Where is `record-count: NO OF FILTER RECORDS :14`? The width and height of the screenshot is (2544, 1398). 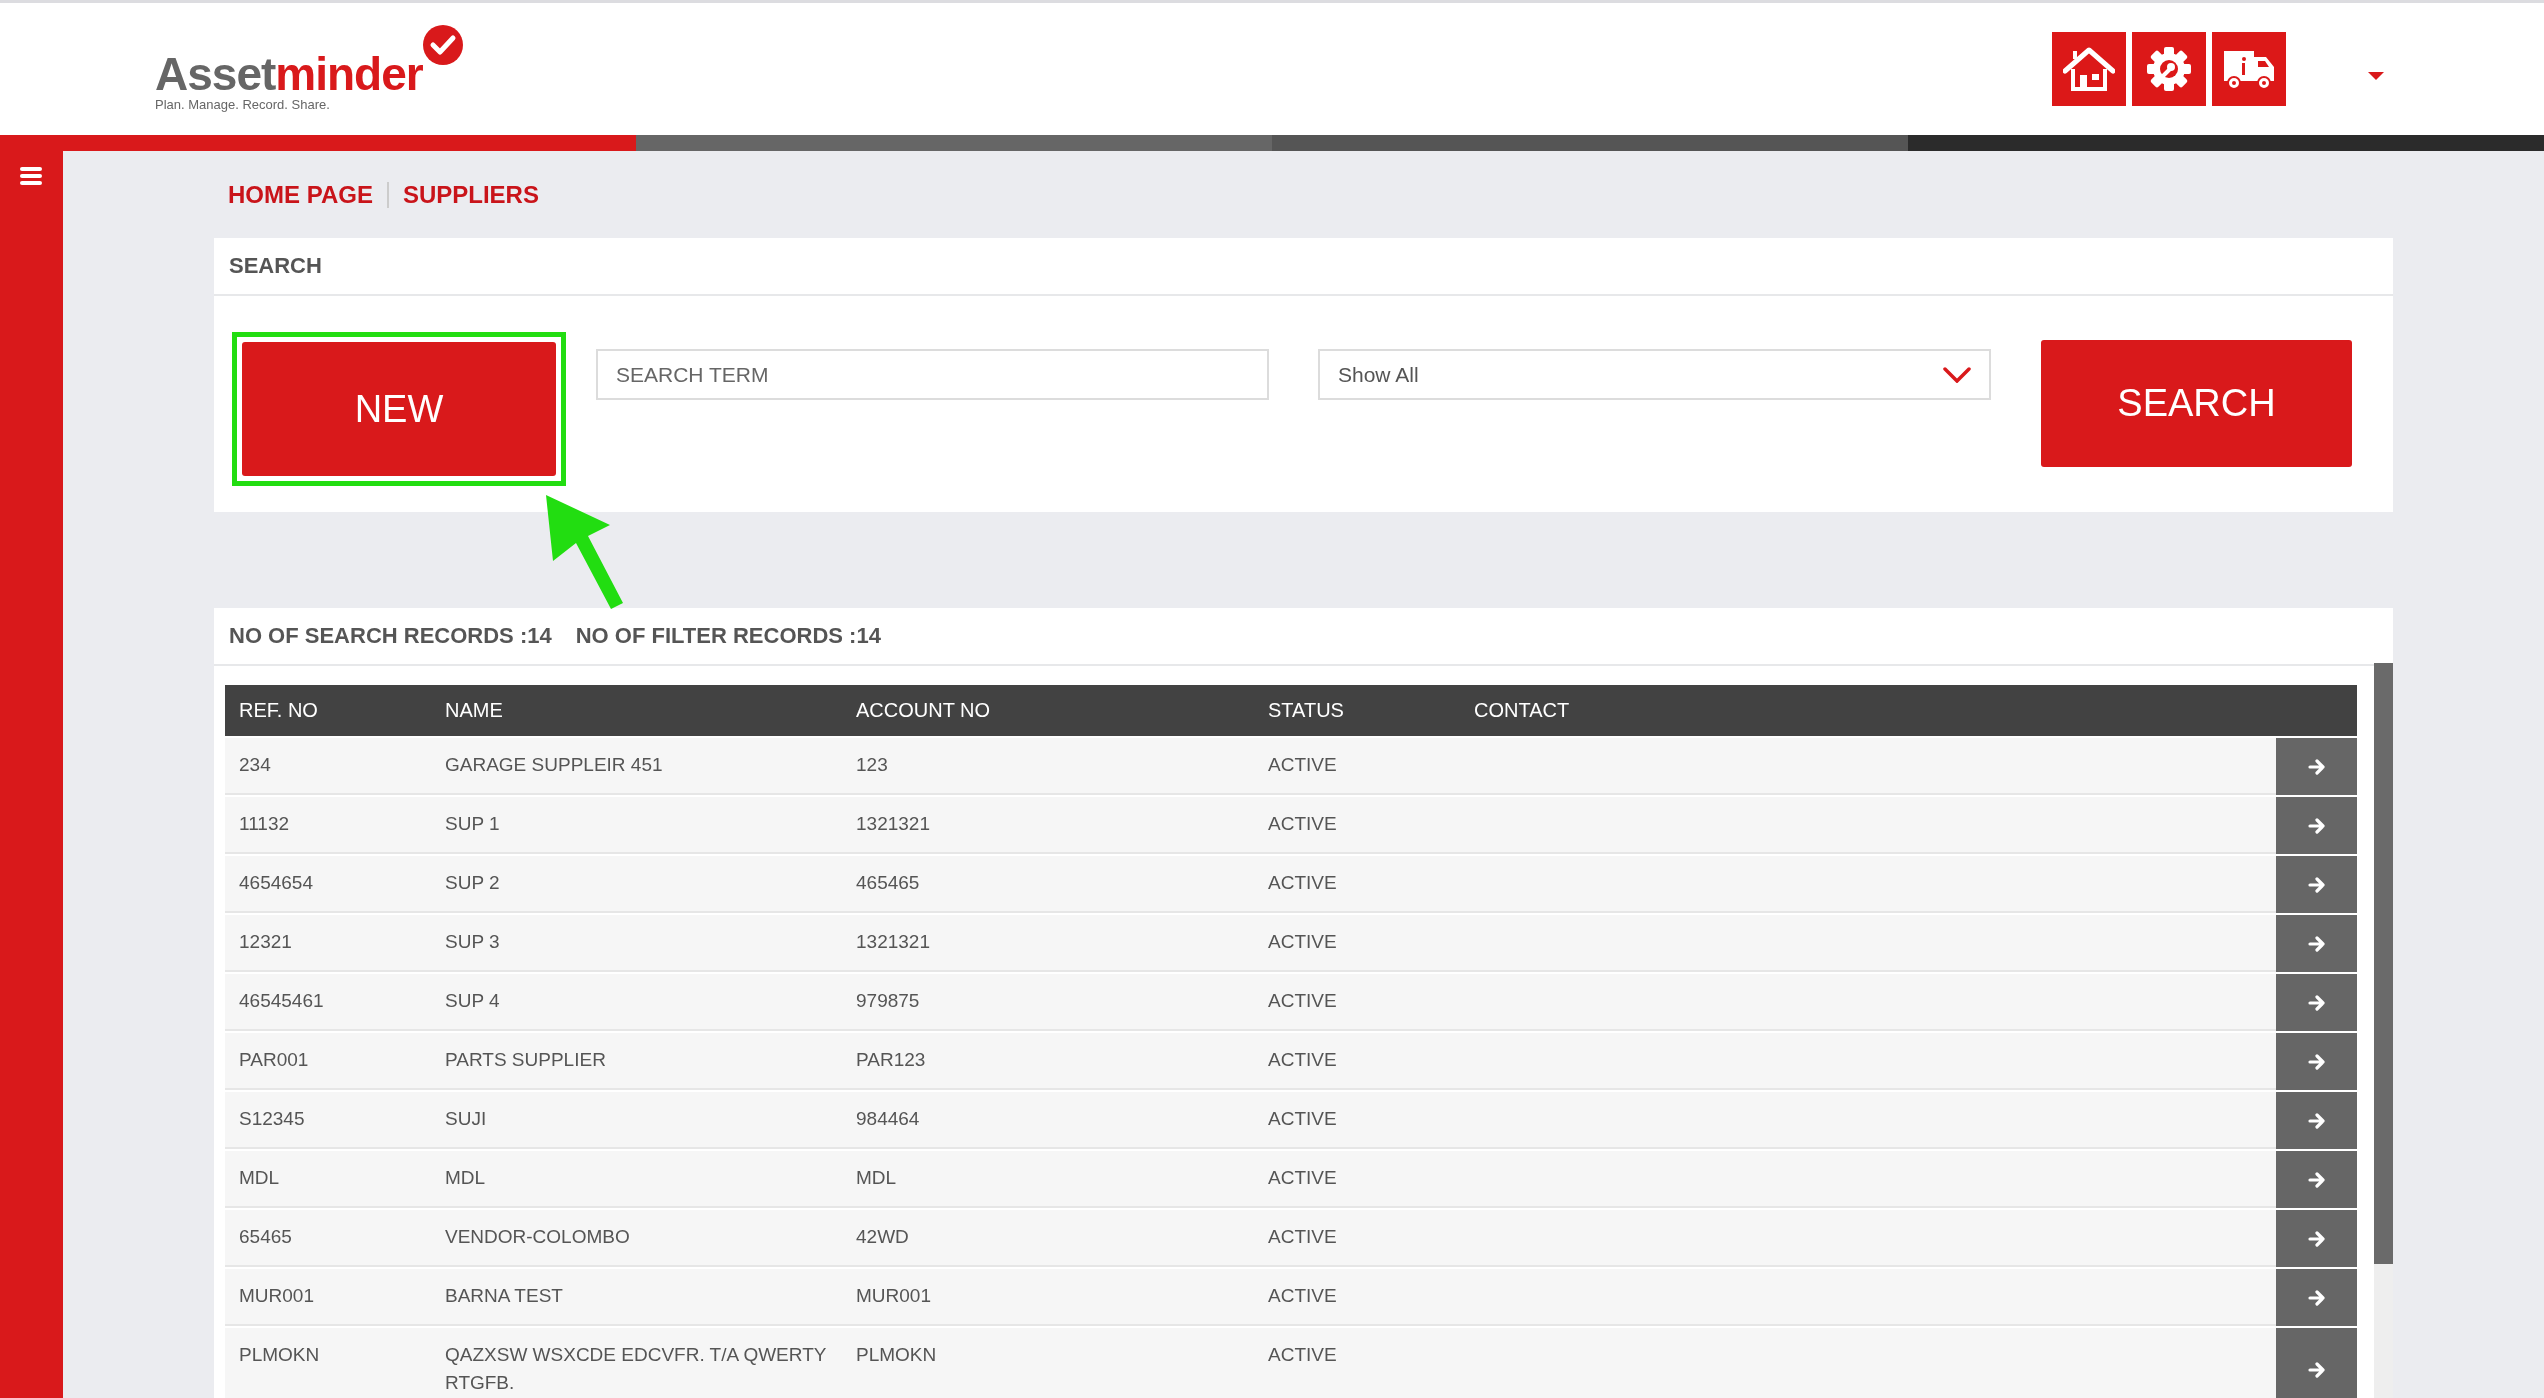
record-count: NO OF FILTER RECORDS :14 is located at coordinates (728, 636).